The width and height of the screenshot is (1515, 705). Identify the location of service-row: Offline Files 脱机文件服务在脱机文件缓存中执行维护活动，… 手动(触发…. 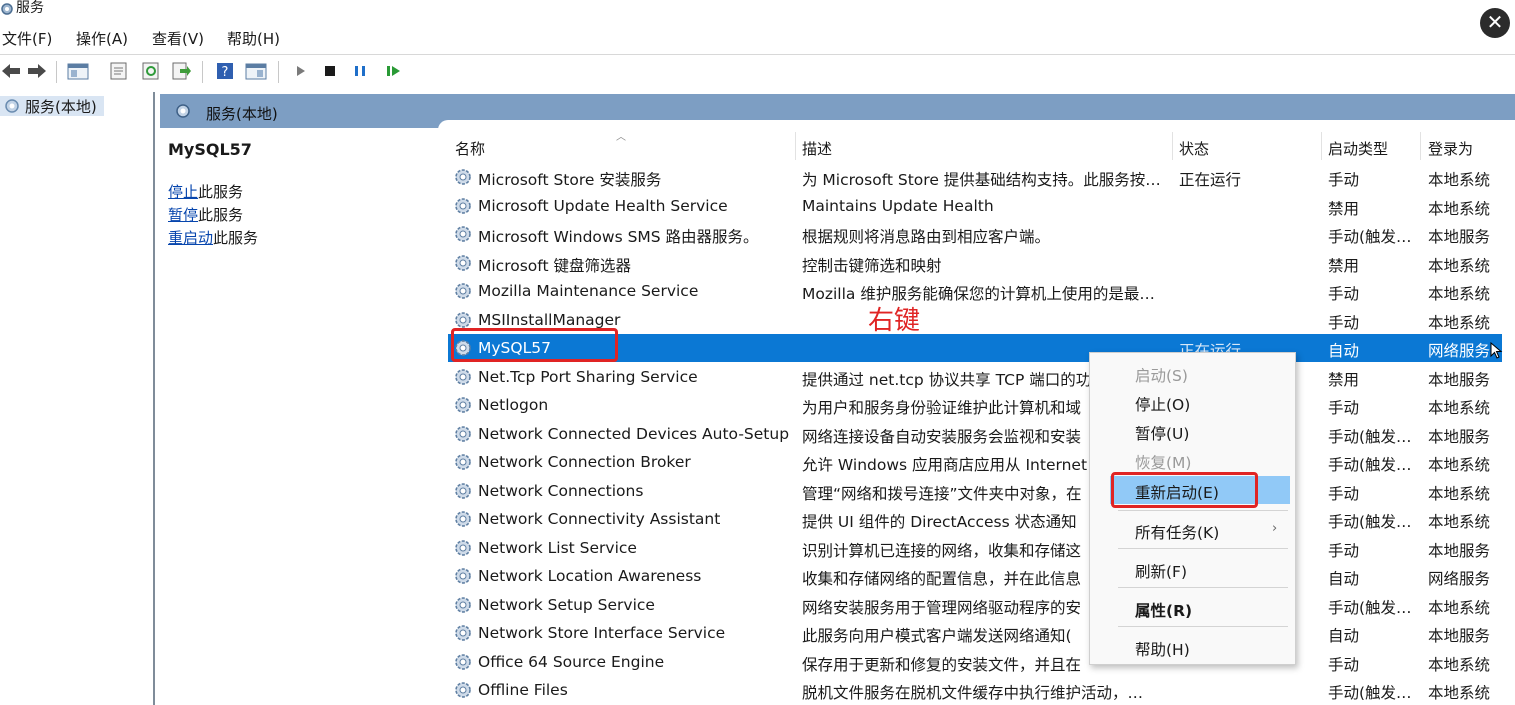
(975, 690).